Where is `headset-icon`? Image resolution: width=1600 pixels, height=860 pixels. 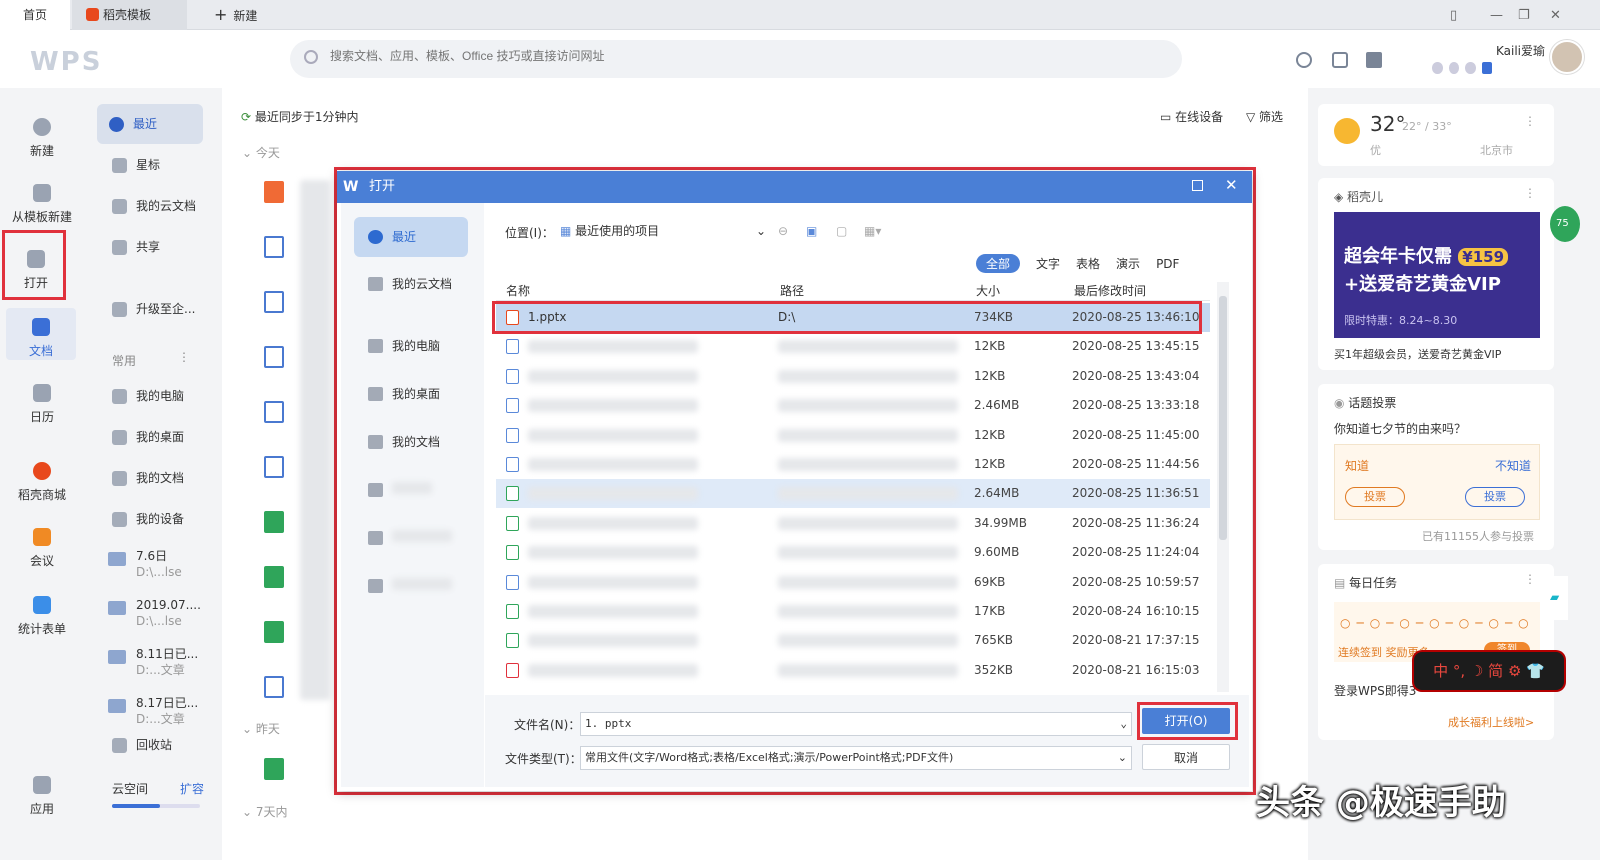
headset-icon is located at coordinates (1304, 60).